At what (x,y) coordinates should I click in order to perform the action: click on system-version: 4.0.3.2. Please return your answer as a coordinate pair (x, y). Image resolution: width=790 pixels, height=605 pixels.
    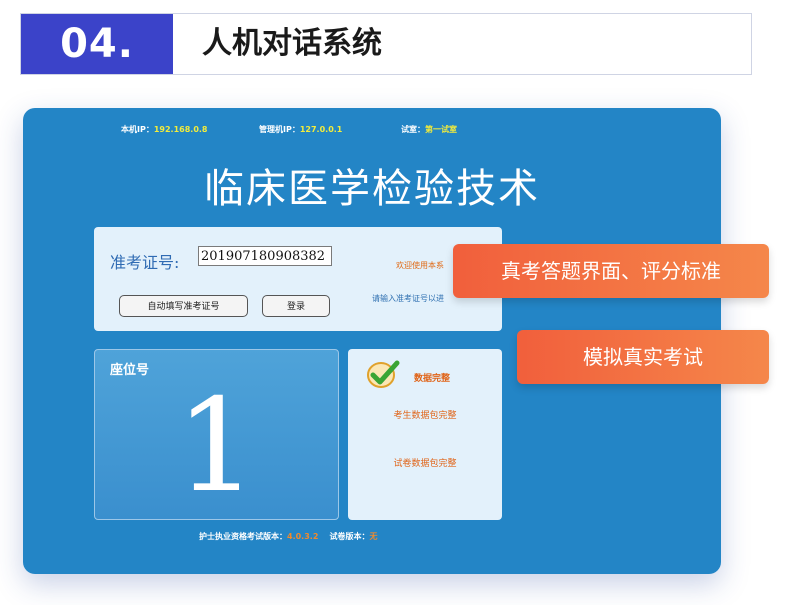
    Looking at the image, I should click on (303, 536).